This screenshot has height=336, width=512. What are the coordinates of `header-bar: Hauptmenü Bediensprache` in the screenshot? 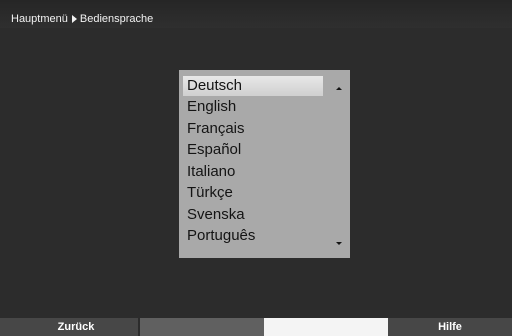 It's located at (256, 14).